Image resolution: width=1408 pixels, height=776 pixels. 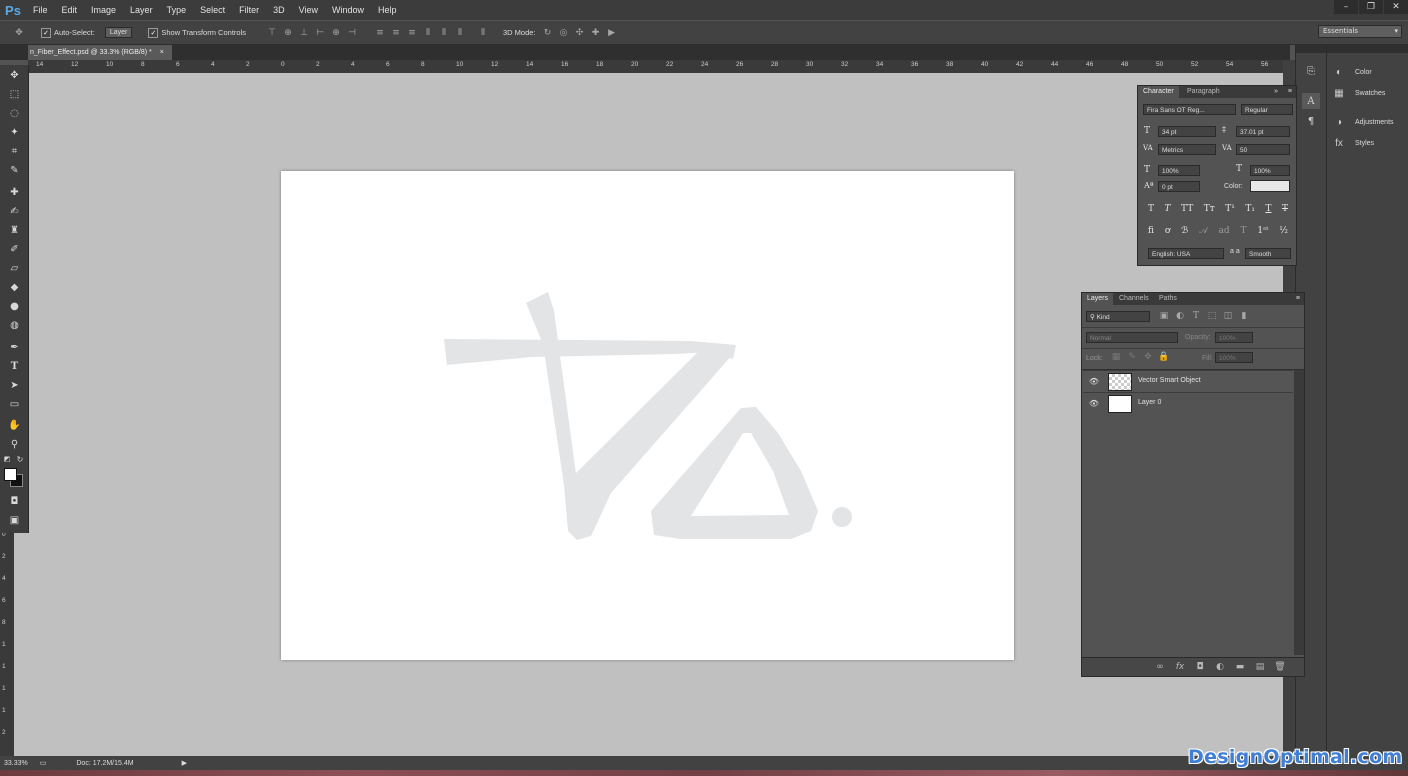 I want to click on distribute-right-icon: ⦀, so click(x=460, y=33).